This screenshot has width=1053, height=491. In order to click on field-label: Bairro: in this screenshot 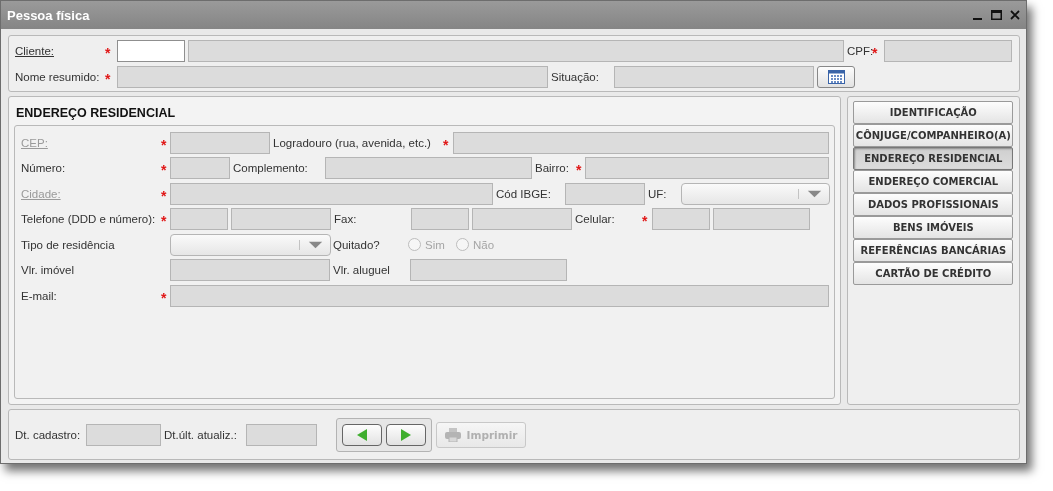, I will do `click(552, 168)`.